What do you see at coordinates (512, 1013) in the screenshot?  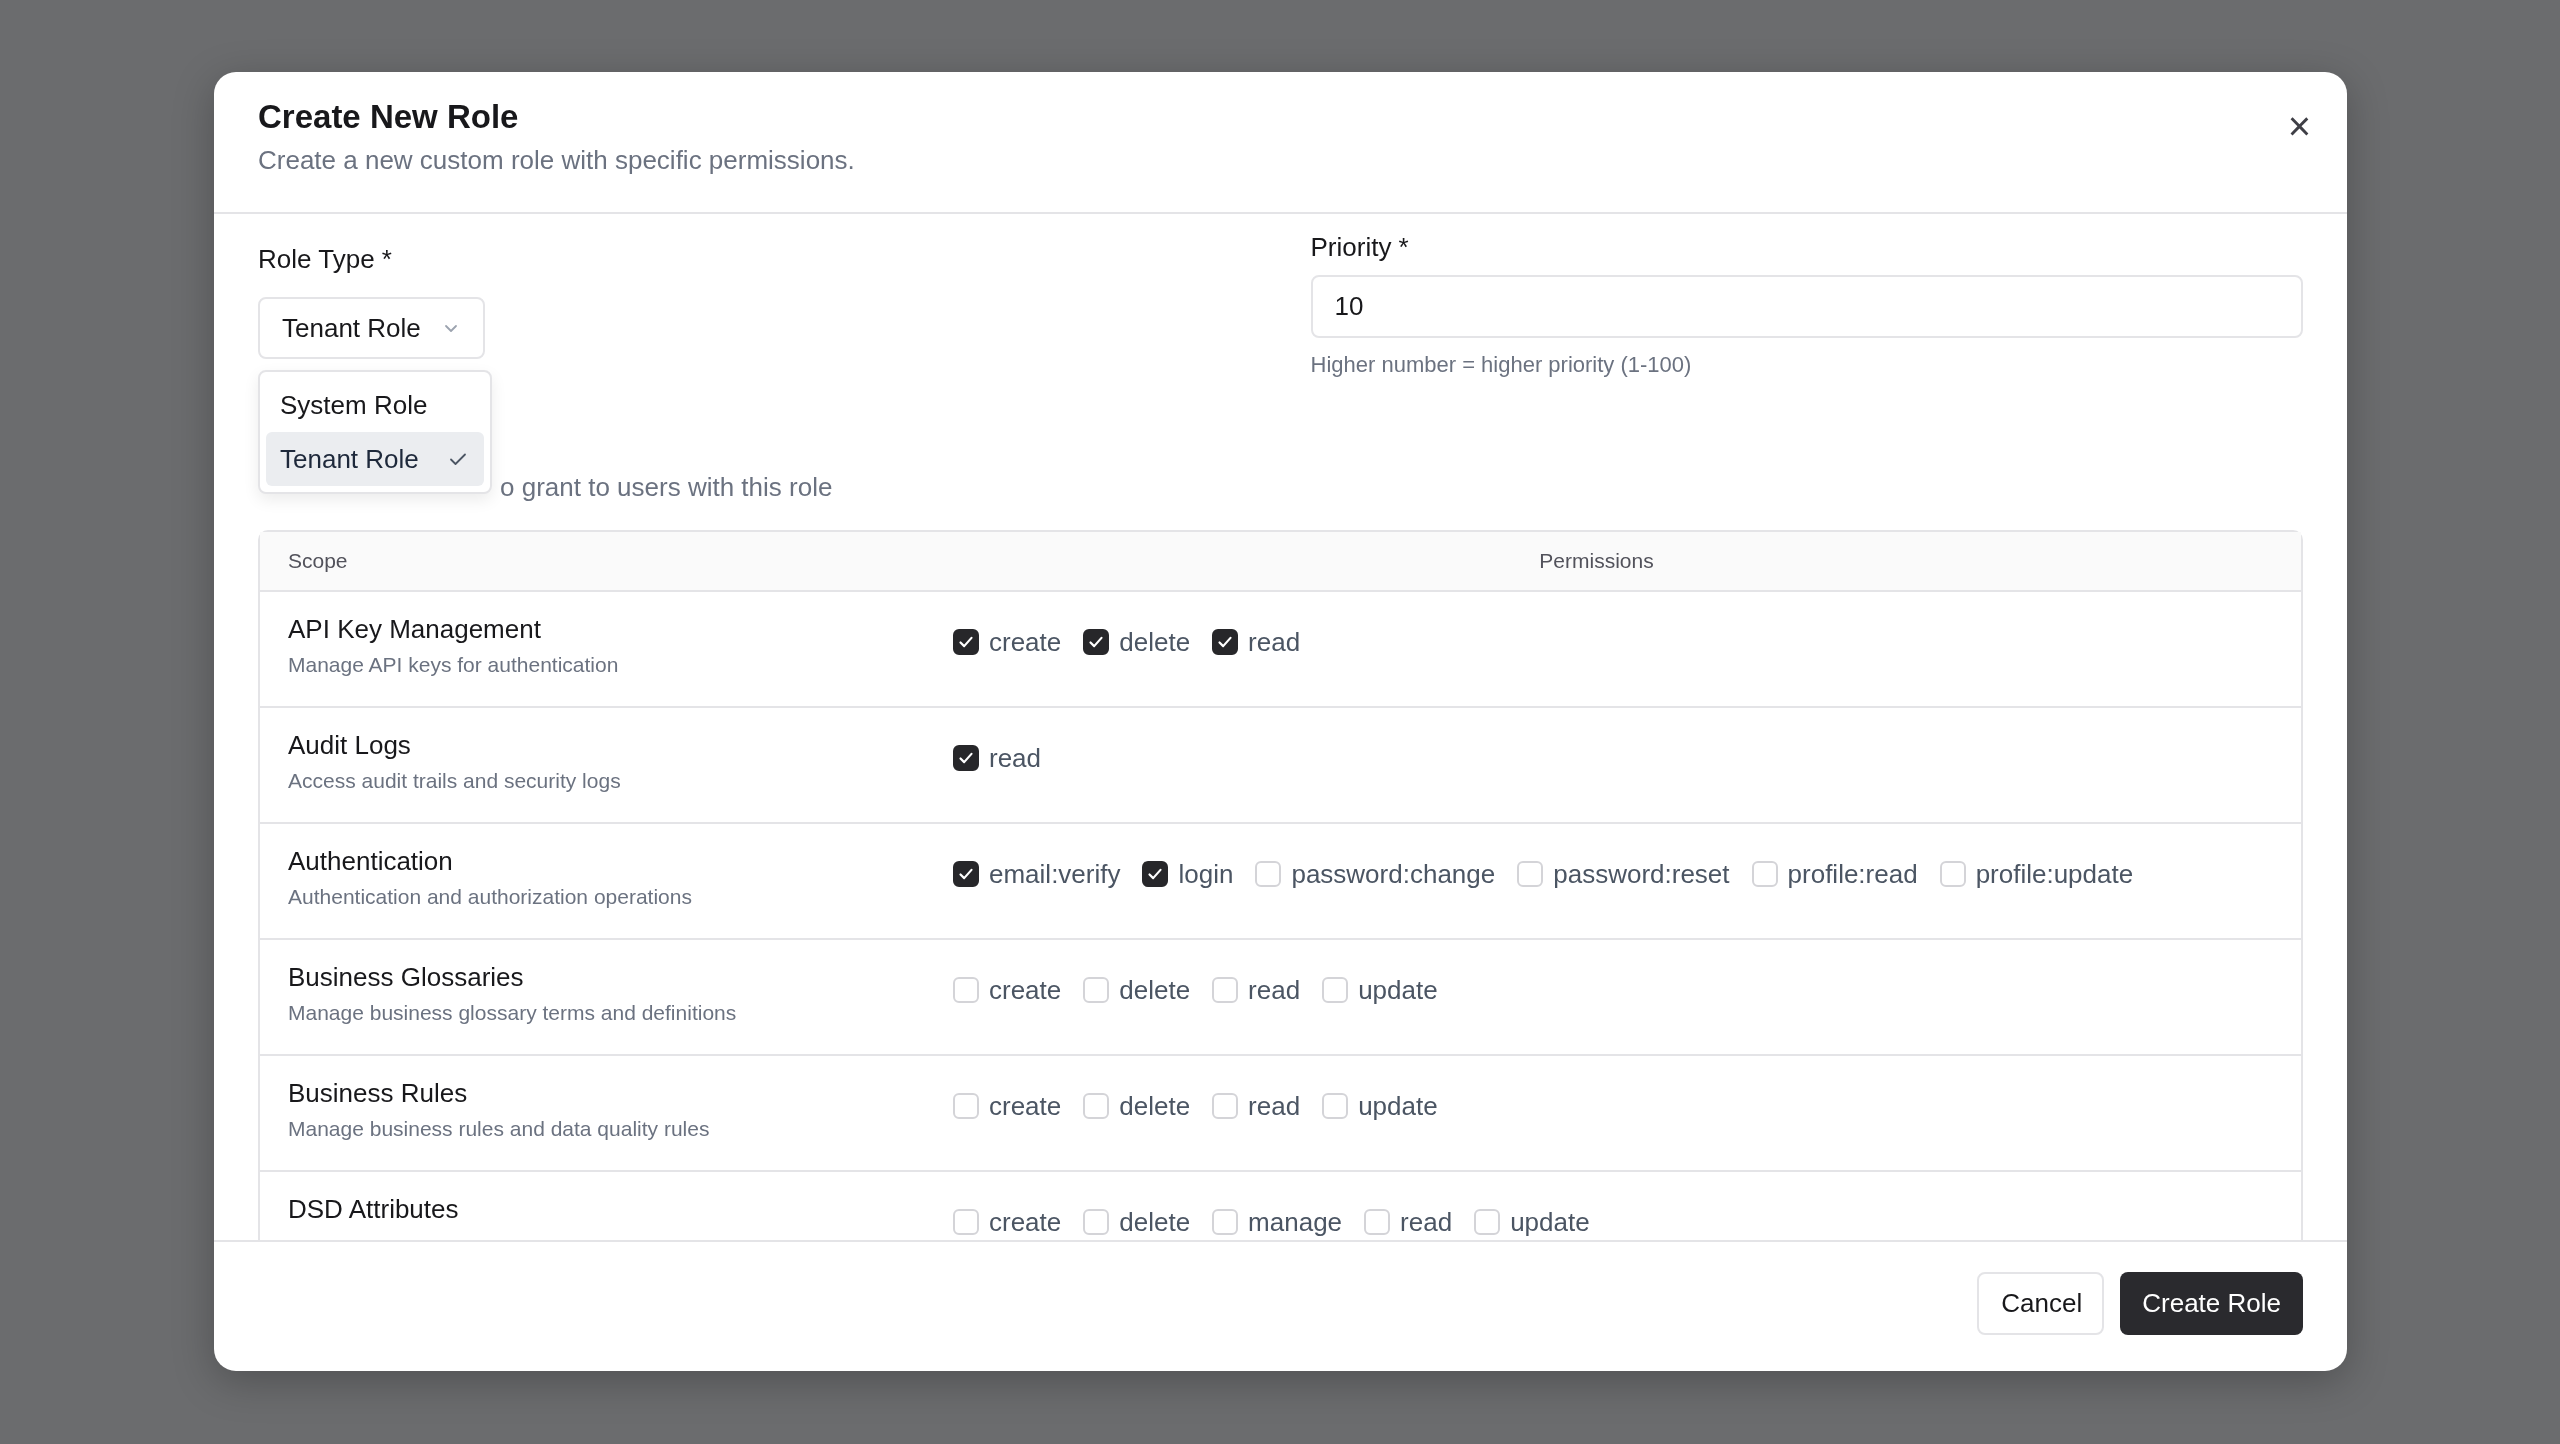 I see `scope-description: Manage business glossary terms and definitions` at bounding box center [512, 1013].